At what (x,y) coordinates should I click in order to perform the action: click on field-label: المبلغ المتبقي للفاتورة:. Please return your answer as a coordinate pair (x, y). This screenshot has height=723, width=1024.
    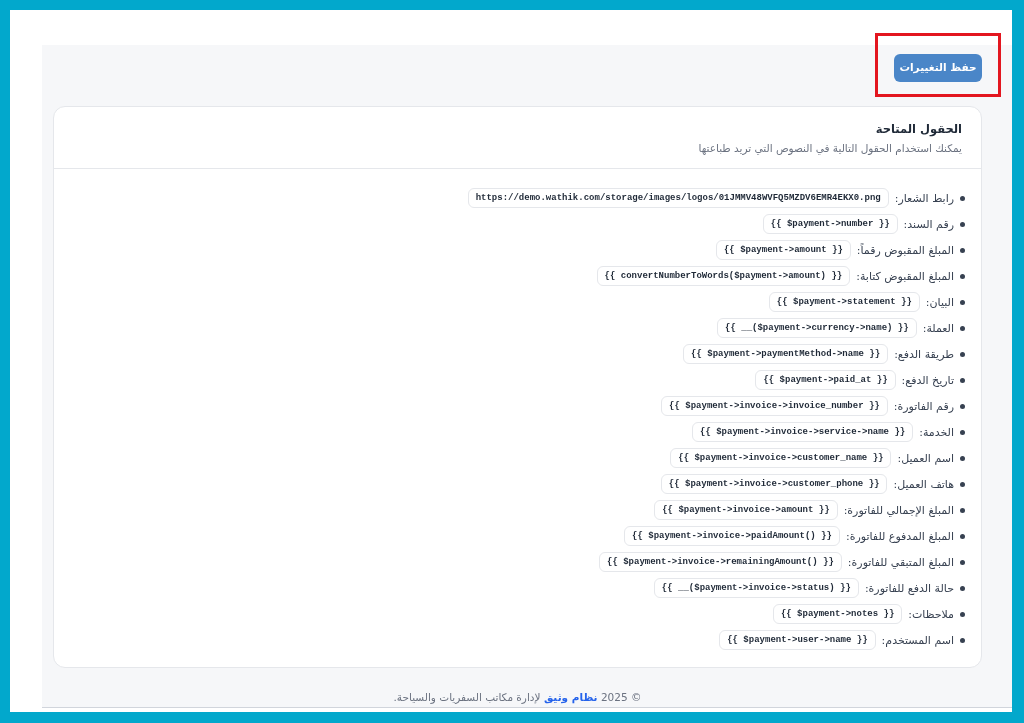
    Looking at the image, I should click on (900, 562).